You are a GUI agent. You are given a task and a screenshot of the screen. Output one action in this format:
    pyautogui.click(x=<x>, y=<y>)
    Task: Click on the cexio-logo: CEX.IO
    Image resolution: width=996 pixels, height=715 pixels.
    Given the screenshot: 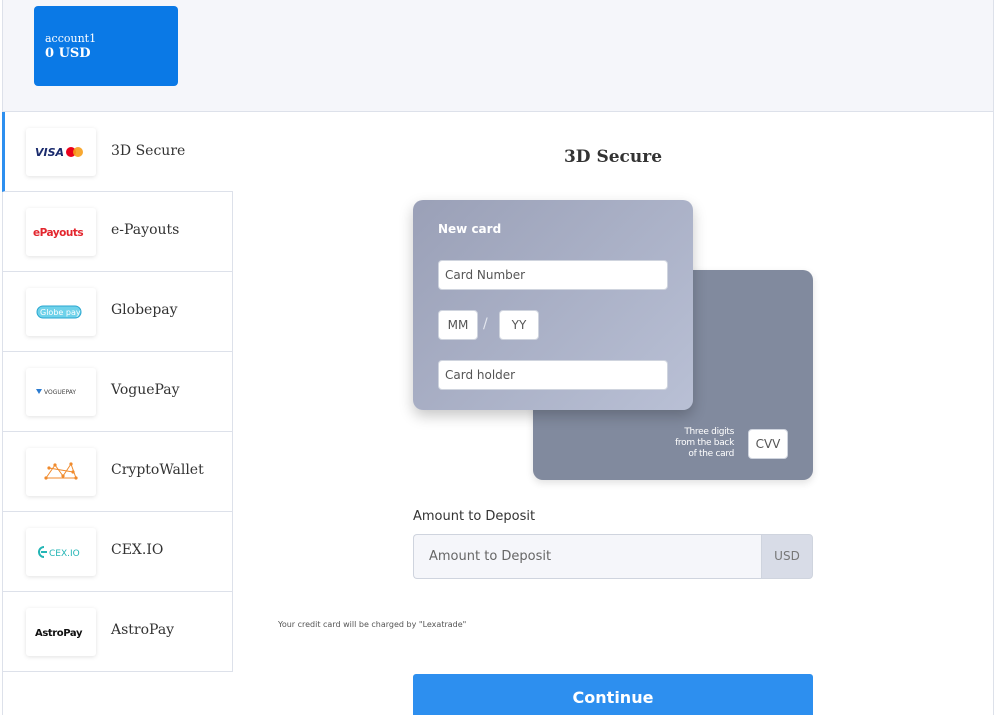 What is the action you would take?
    pyautogui.click(x=61, y=552)
    